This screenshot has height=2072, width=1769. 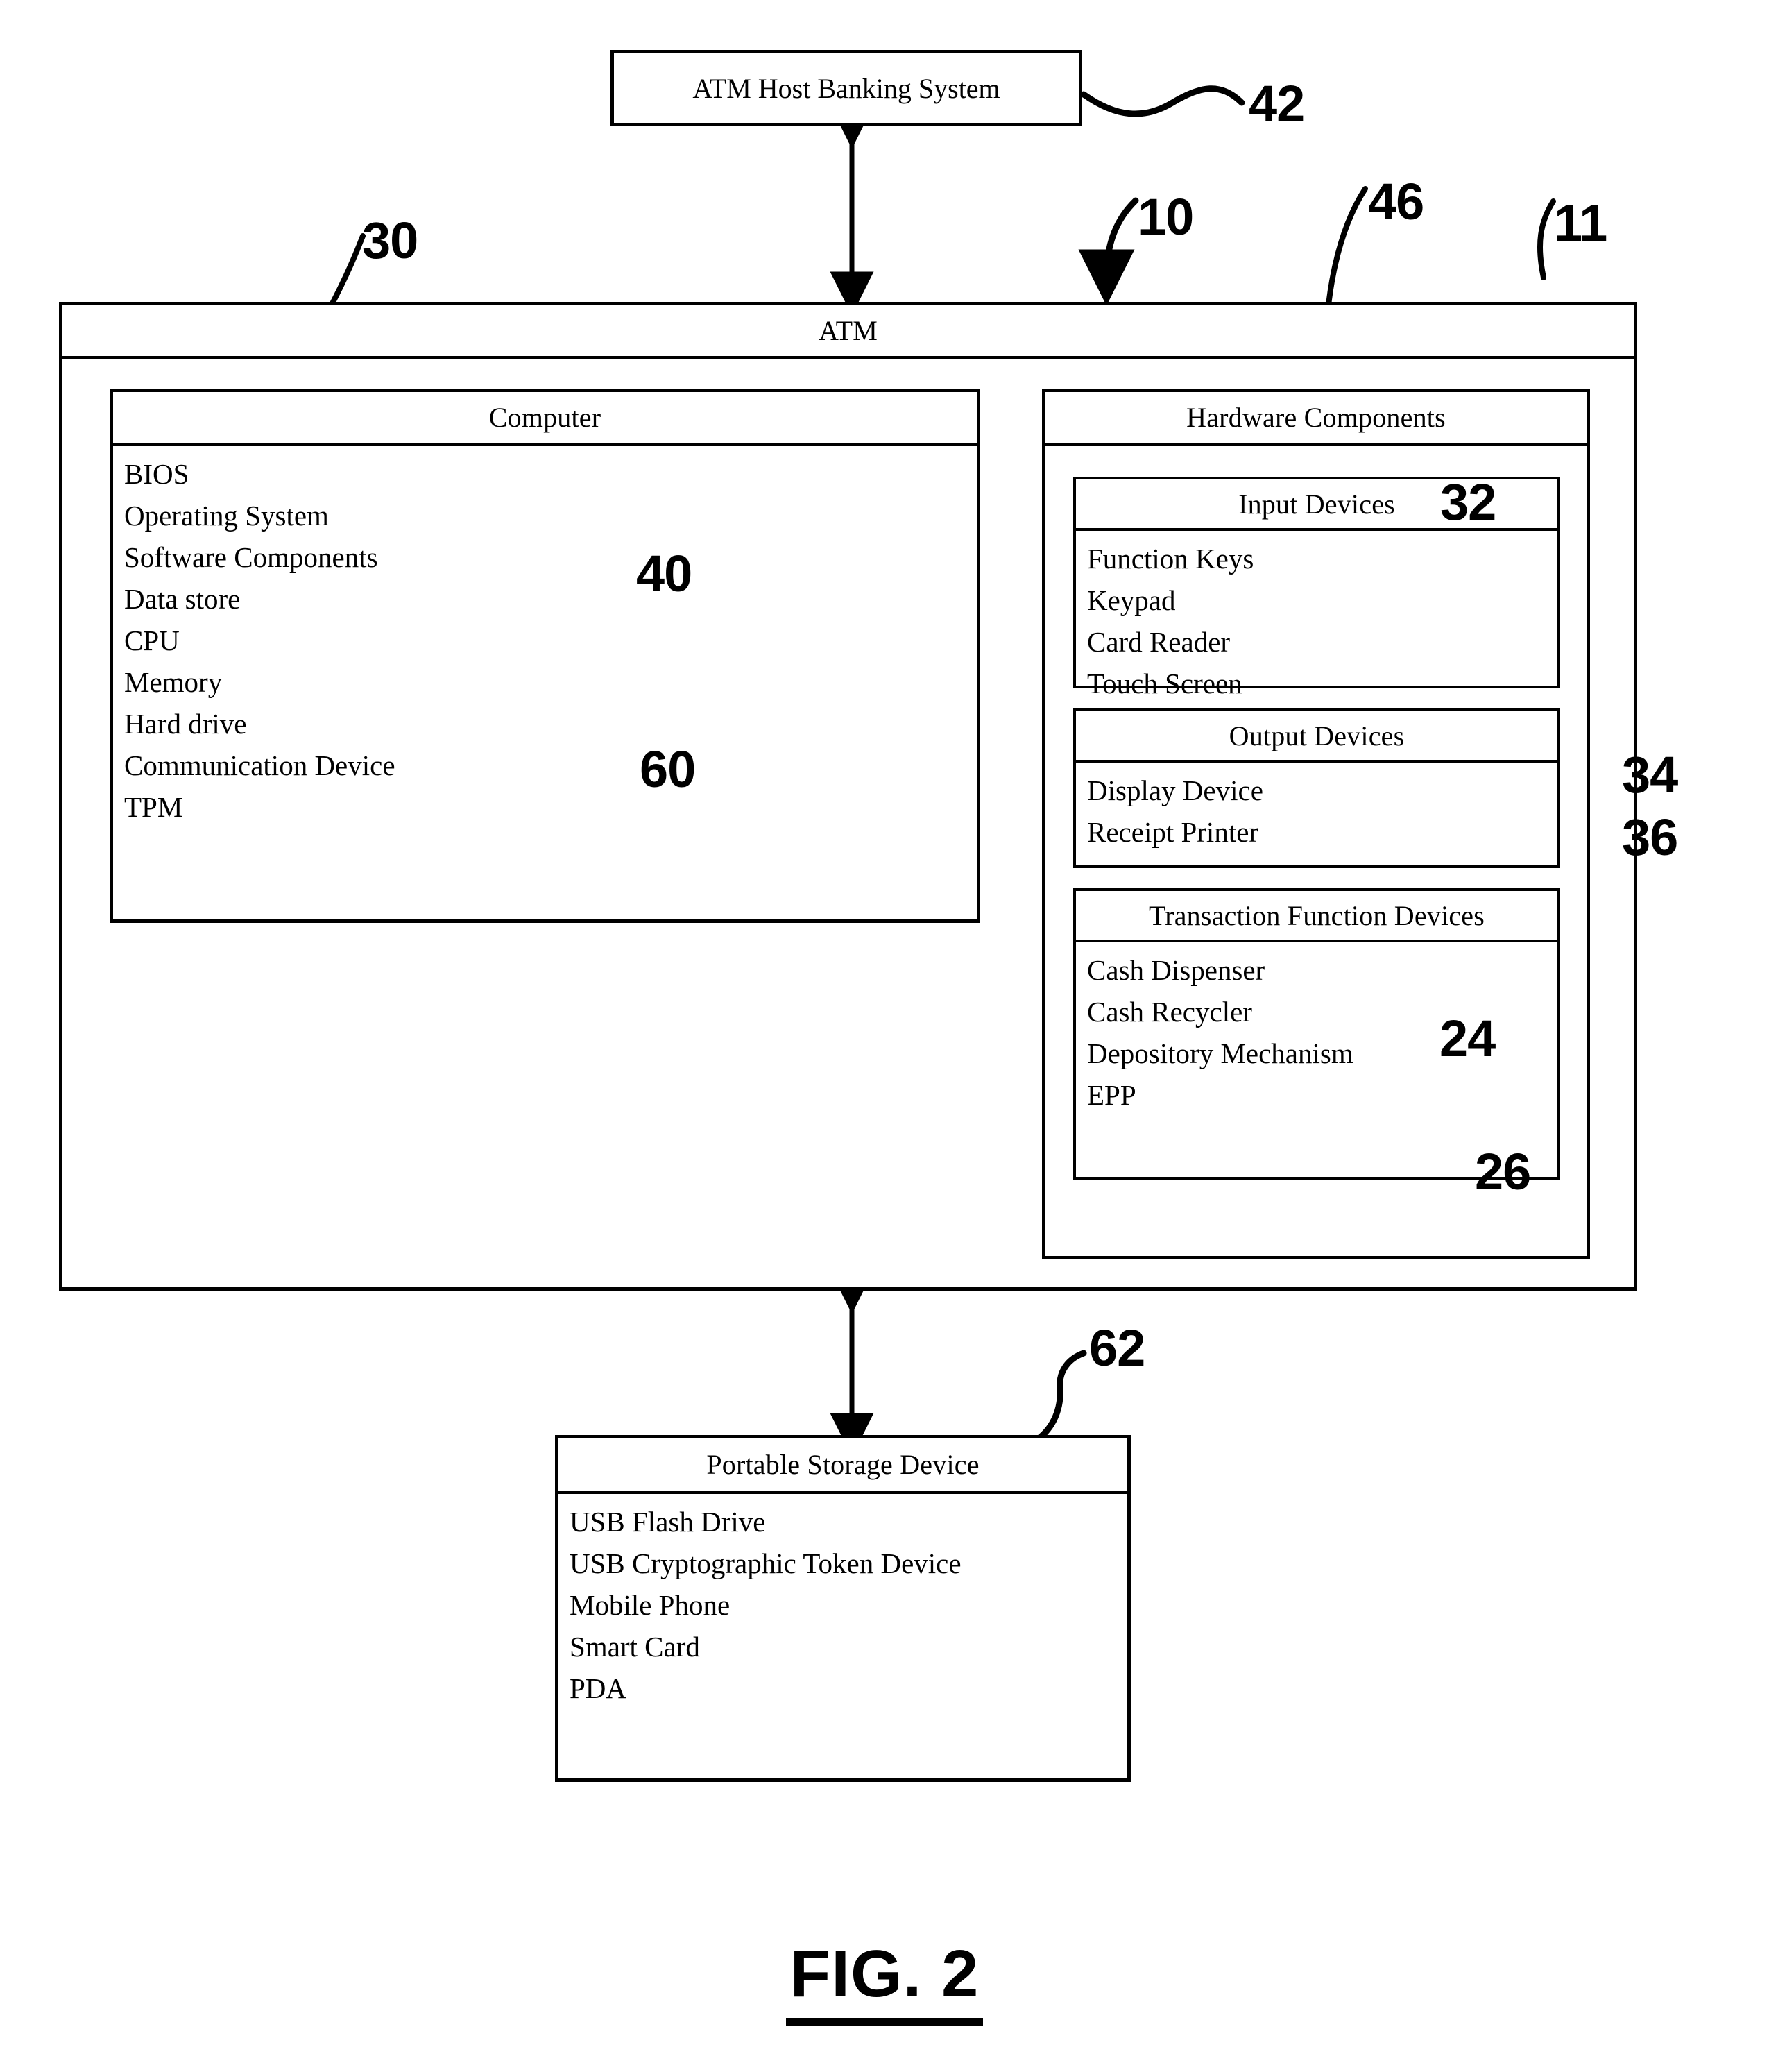 I want to click on portable-storage-device-title: Portable Storage Device, so click(x=843, y=1464).